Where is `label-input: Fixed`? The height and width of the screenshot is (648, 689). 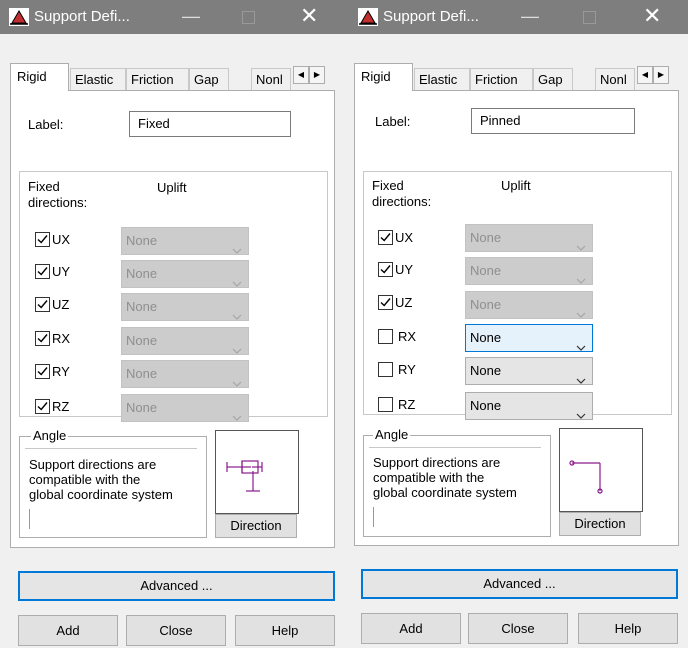
label-input: Fixed is located at coordinates (210, 124).